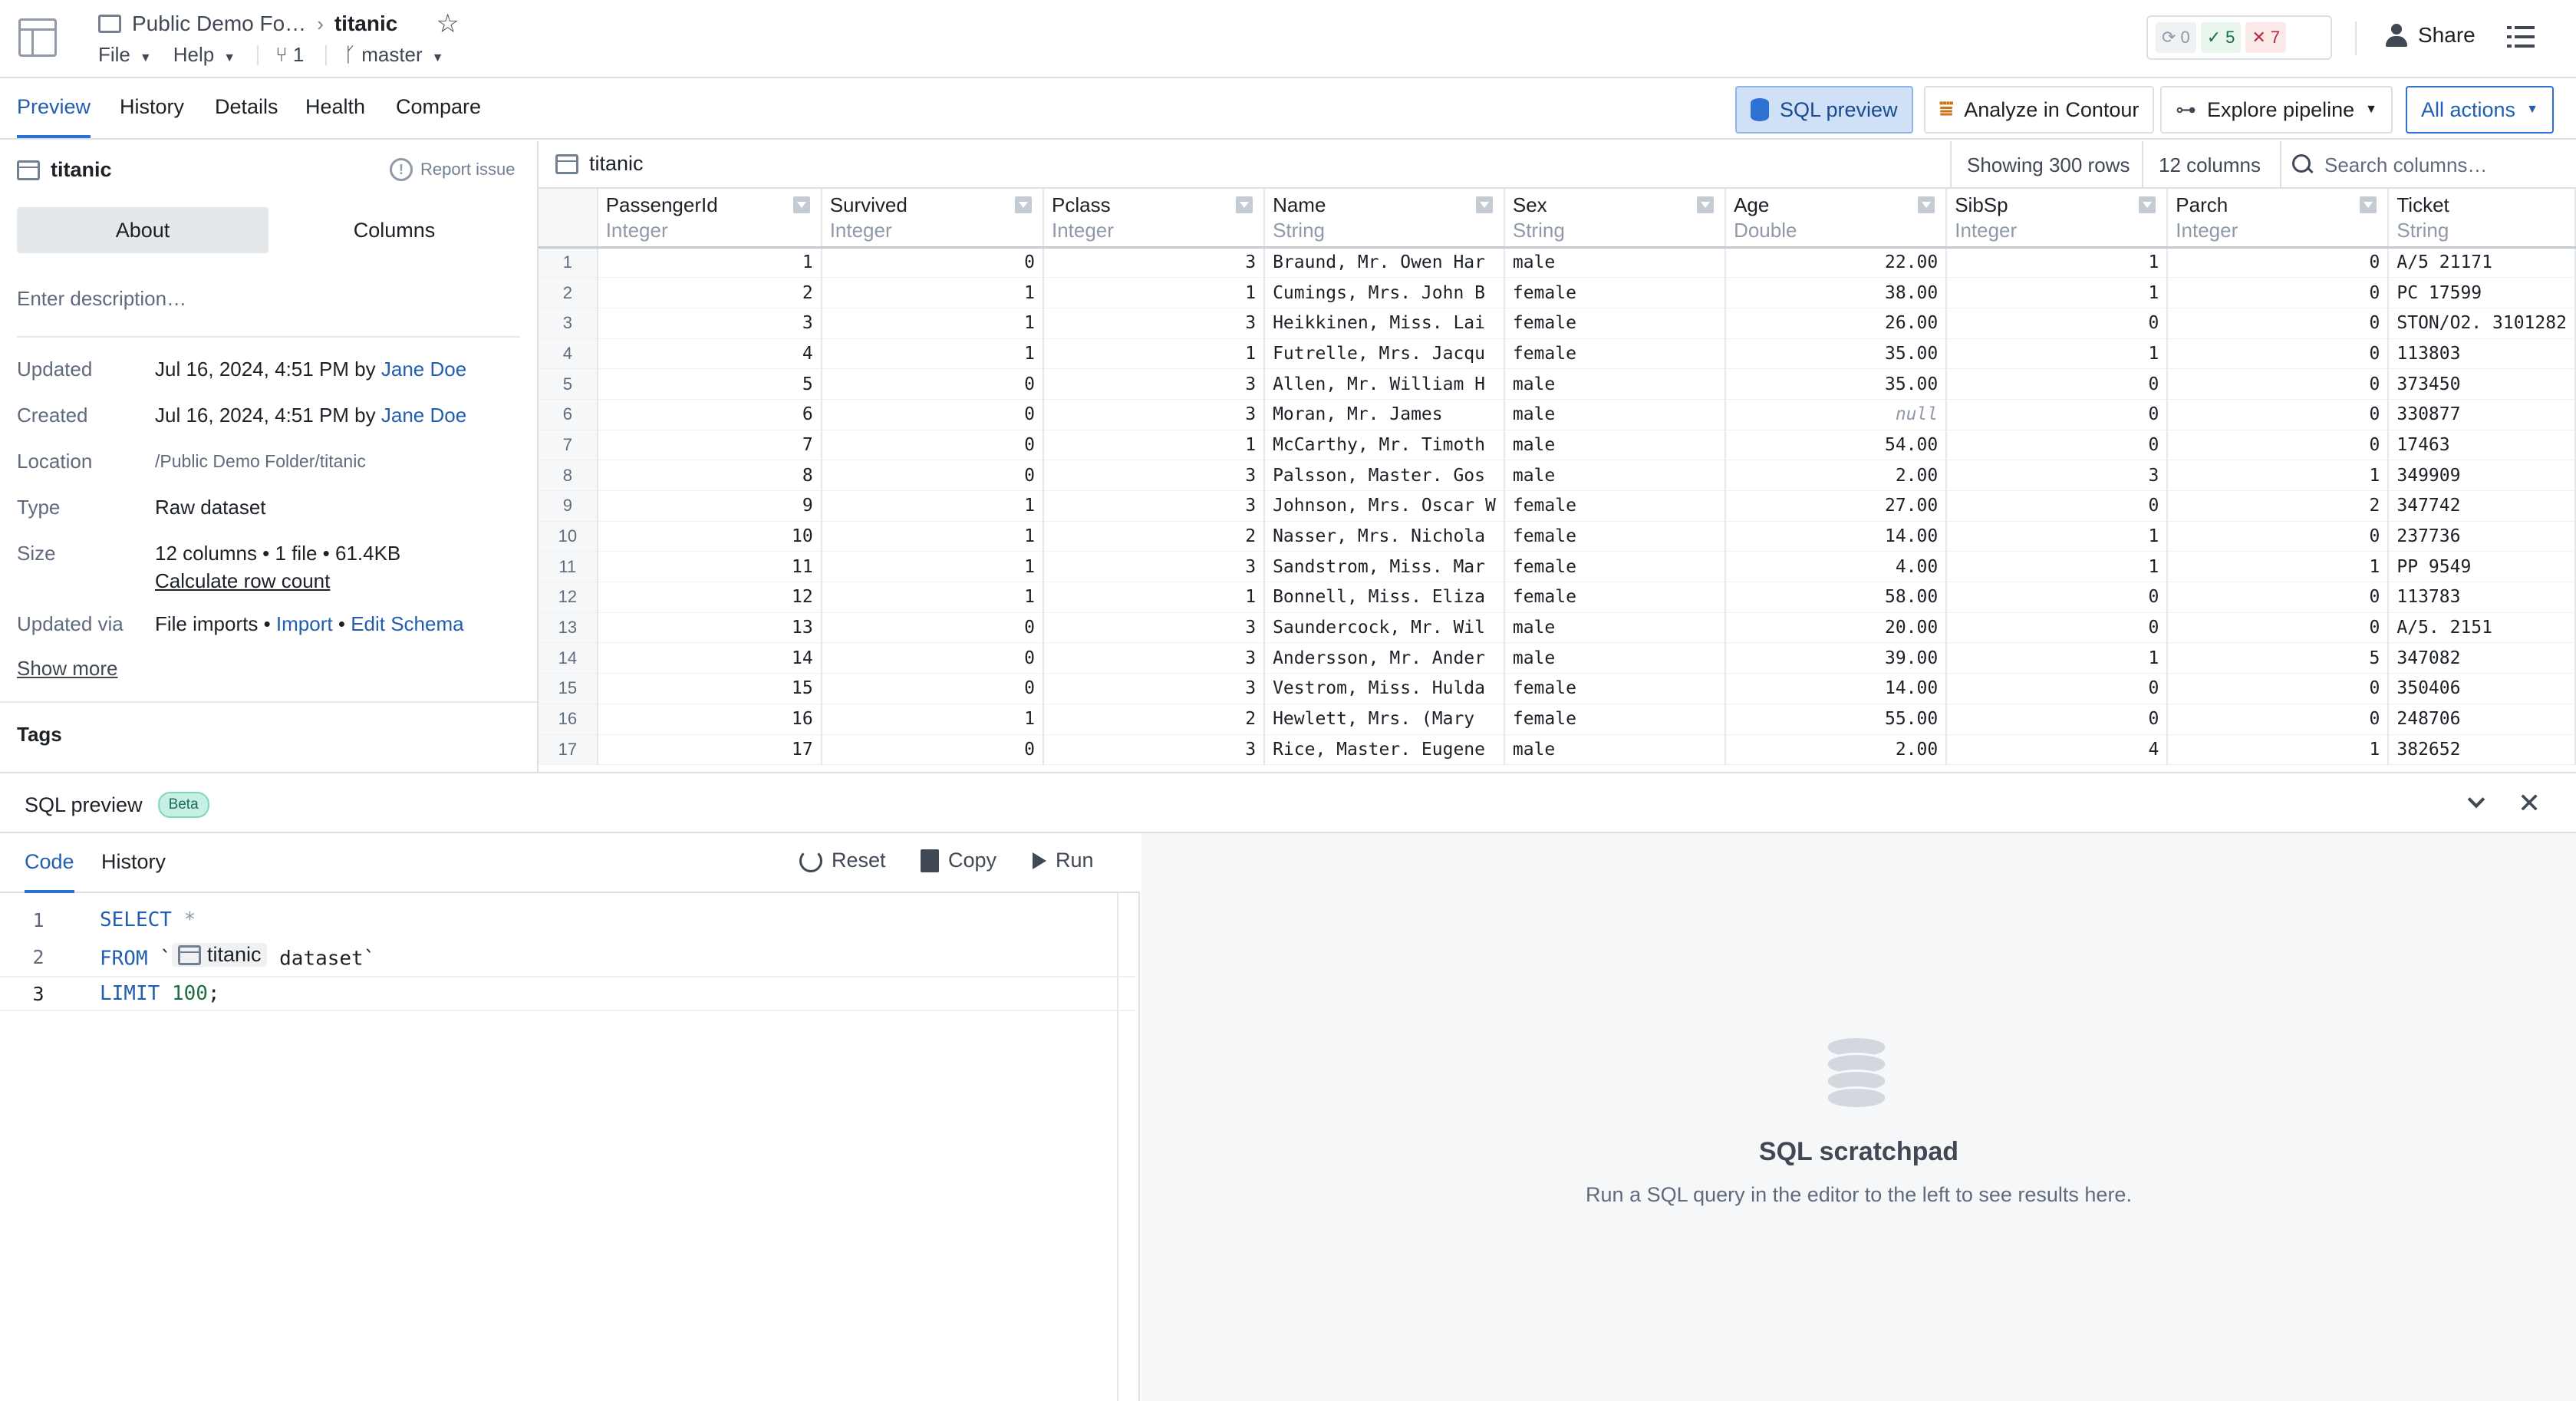  Describe the element at coordinates (2430, 35) in the screenshot. I see `share-button: Share` at that location.